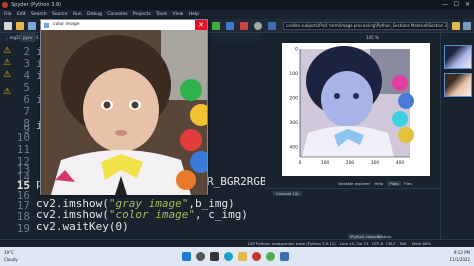 This screenshot has width=474, height=266. I want to click on window-app-icon, so click(46, 25).